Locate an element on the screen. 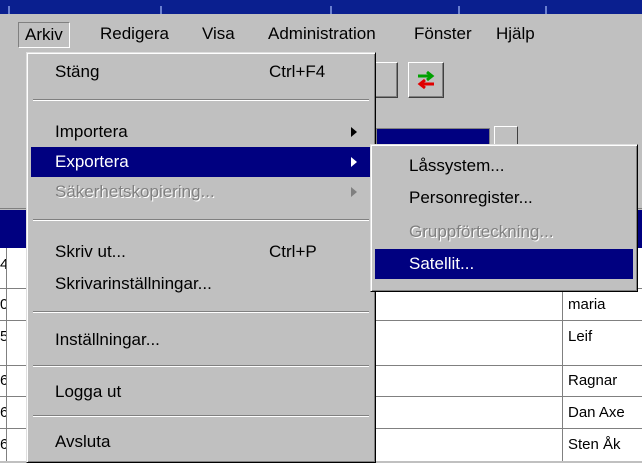 This screenshot has height=463, width=642. menu-administration: Administration is located at coordinates (322, 34).